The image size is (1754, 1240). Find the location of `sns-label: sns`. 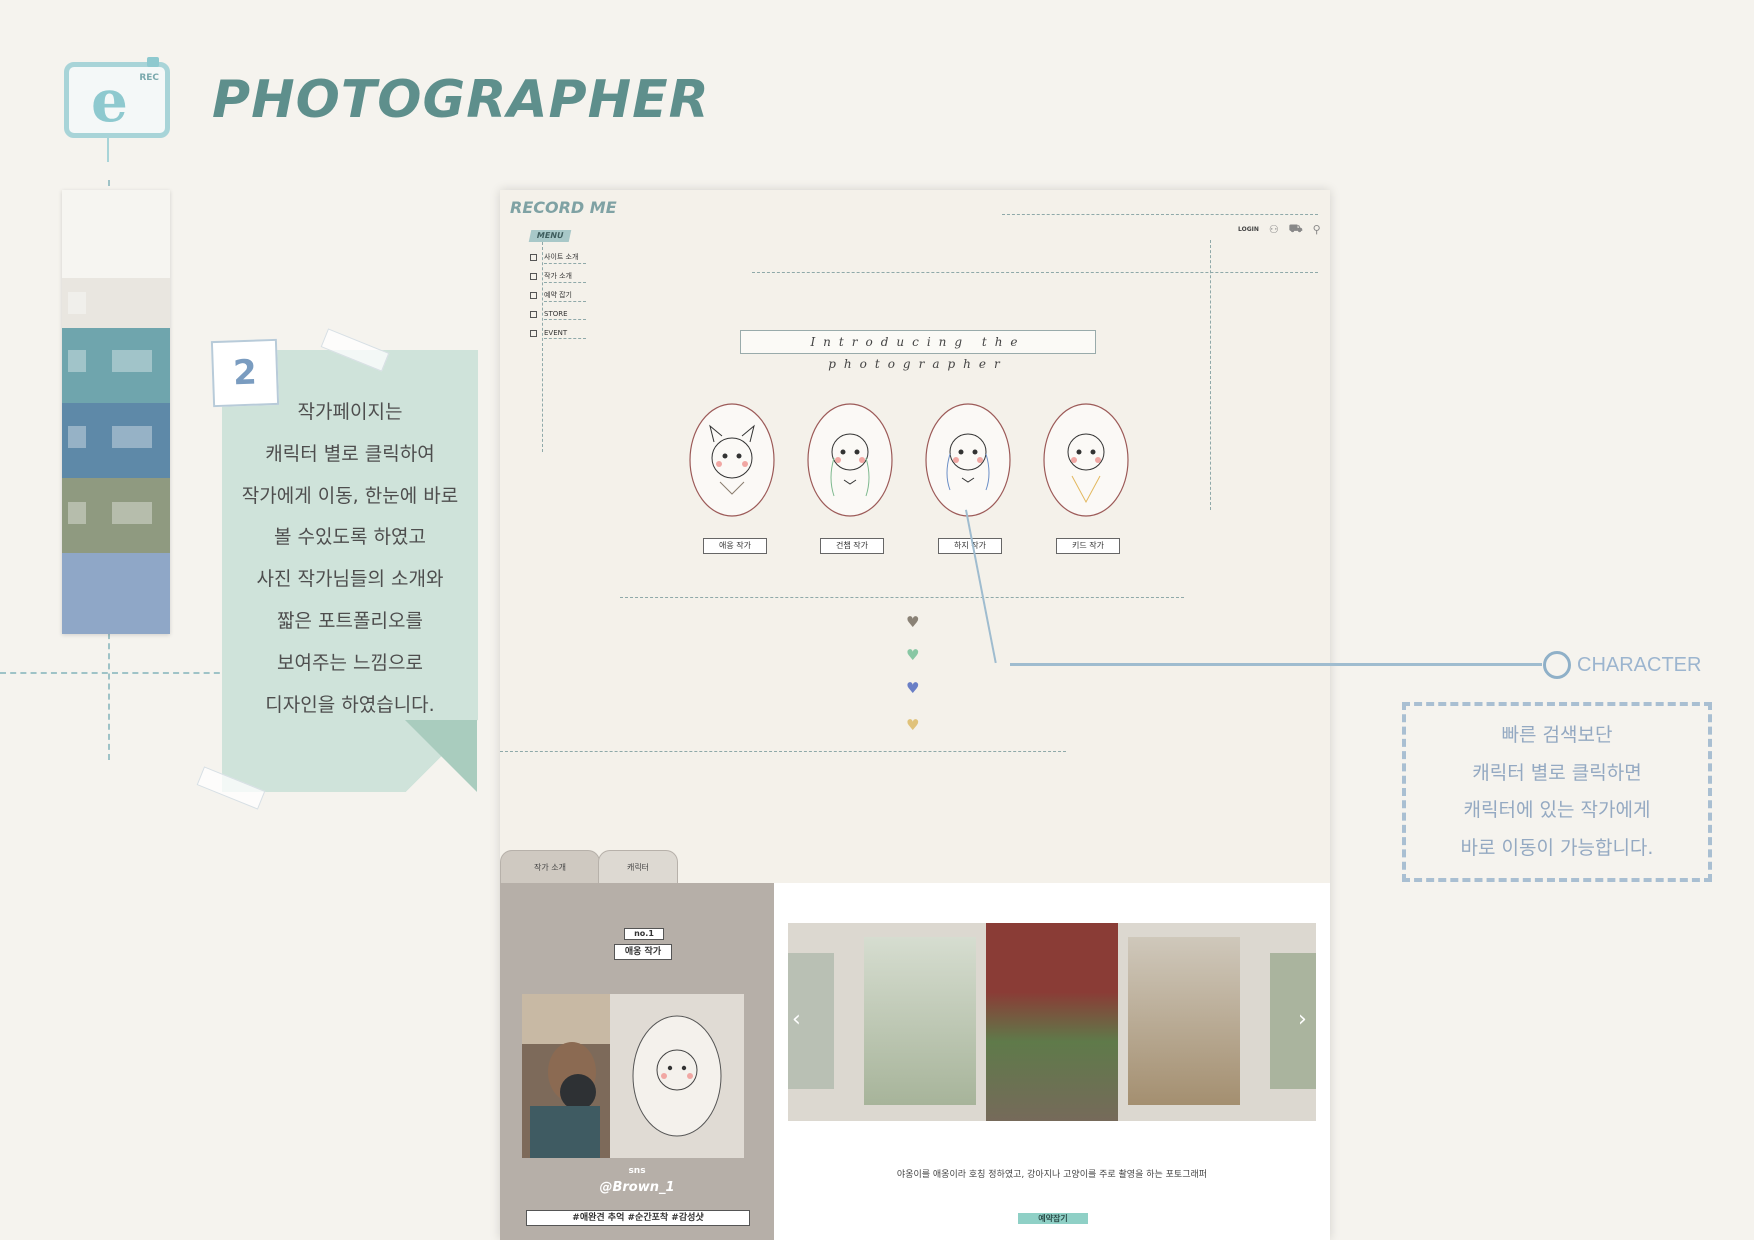

sns-label: sns is located at coordinates (637, 1171).